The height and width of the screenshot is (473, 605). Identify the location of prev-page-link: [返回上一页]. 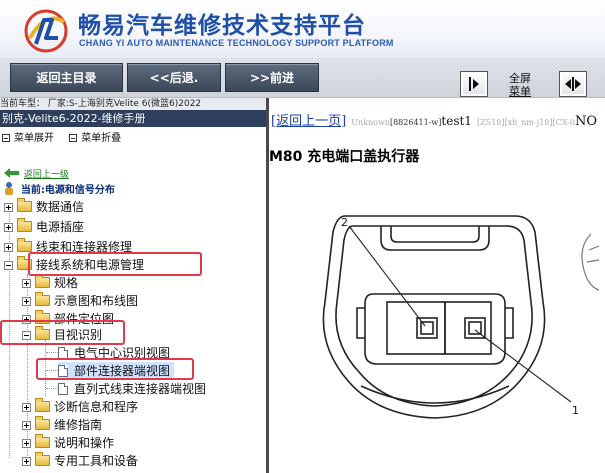
(308, 121).